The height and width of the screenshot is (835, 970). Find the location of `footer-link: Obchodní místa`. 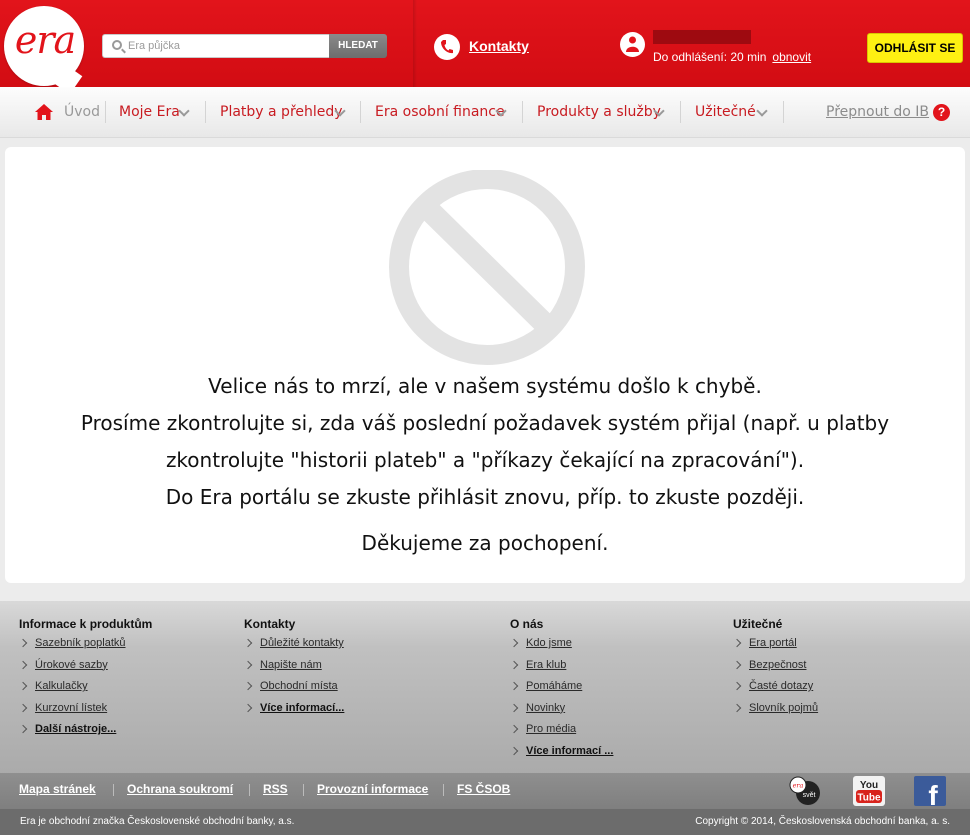

footer-link: Obchodní místa is located at coordinates (299, 686).